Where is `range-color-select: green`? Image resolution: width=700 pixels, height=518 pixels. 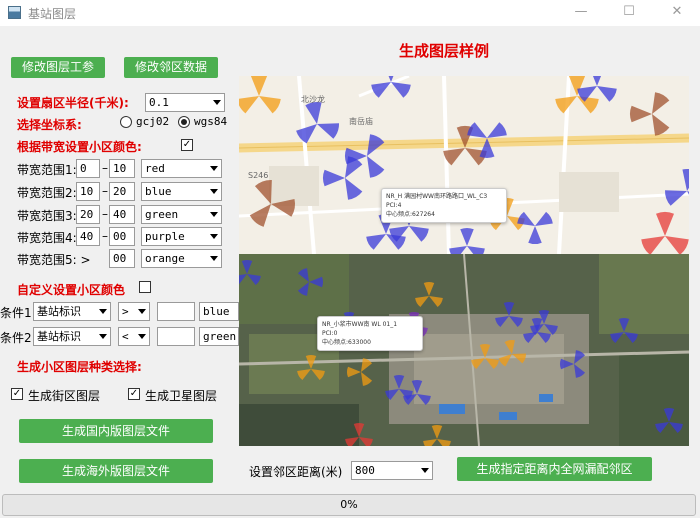
range-color-select: green is located at coordinates (181, 214).